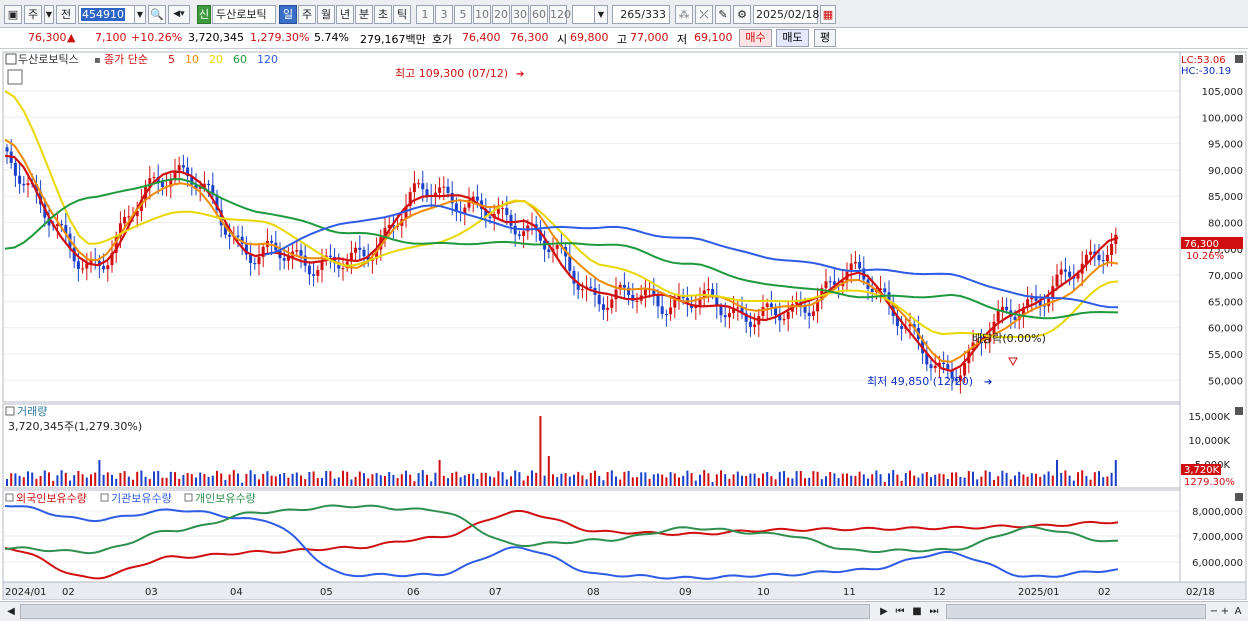  I want to click on code-input: 454910, so click(107, 14).